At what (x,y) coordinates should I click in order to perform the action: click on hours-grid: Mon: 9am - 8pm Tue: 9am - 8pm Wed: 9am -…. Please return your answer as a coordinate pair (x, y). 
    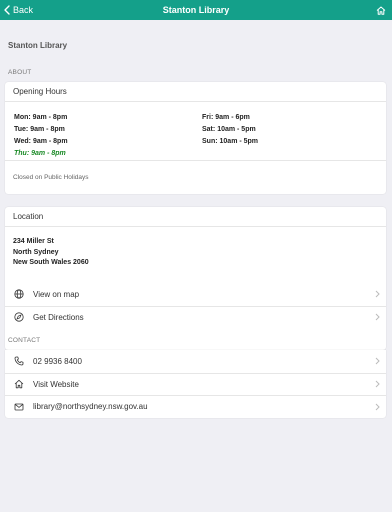
    Looking at the image, I should click on (195, 131).